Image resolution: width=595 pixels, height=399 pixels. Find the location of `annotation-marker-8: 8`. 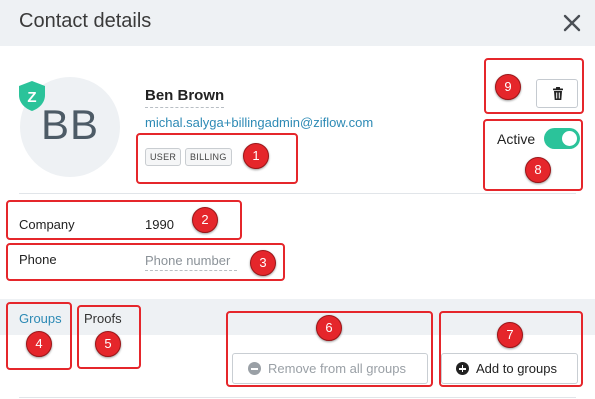

annotation-marker-8: 8 is located at coordinates (538, 170).